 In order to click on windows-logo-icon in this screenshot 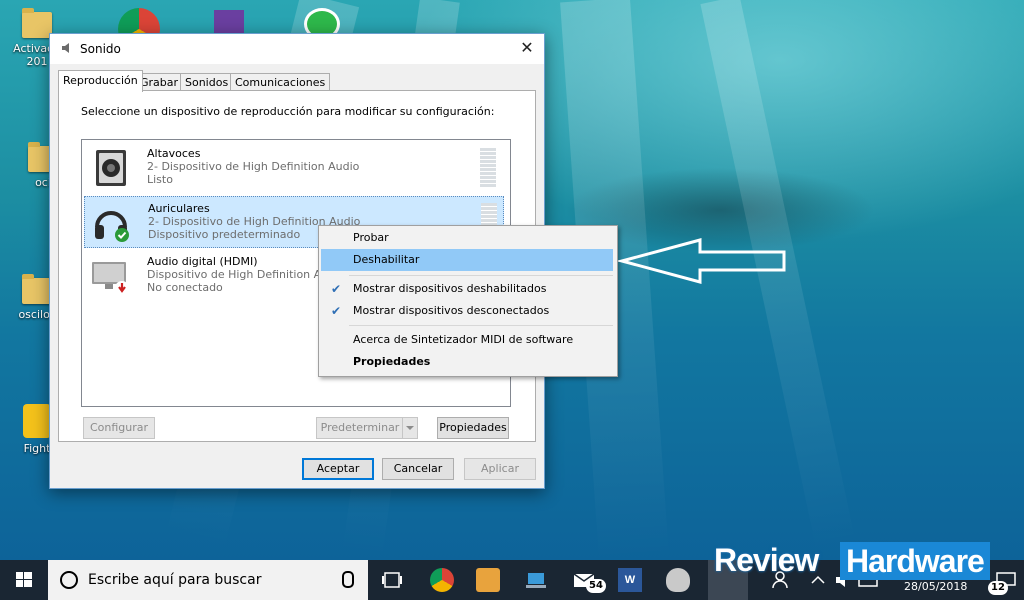, I will do `click(24, 579)`.